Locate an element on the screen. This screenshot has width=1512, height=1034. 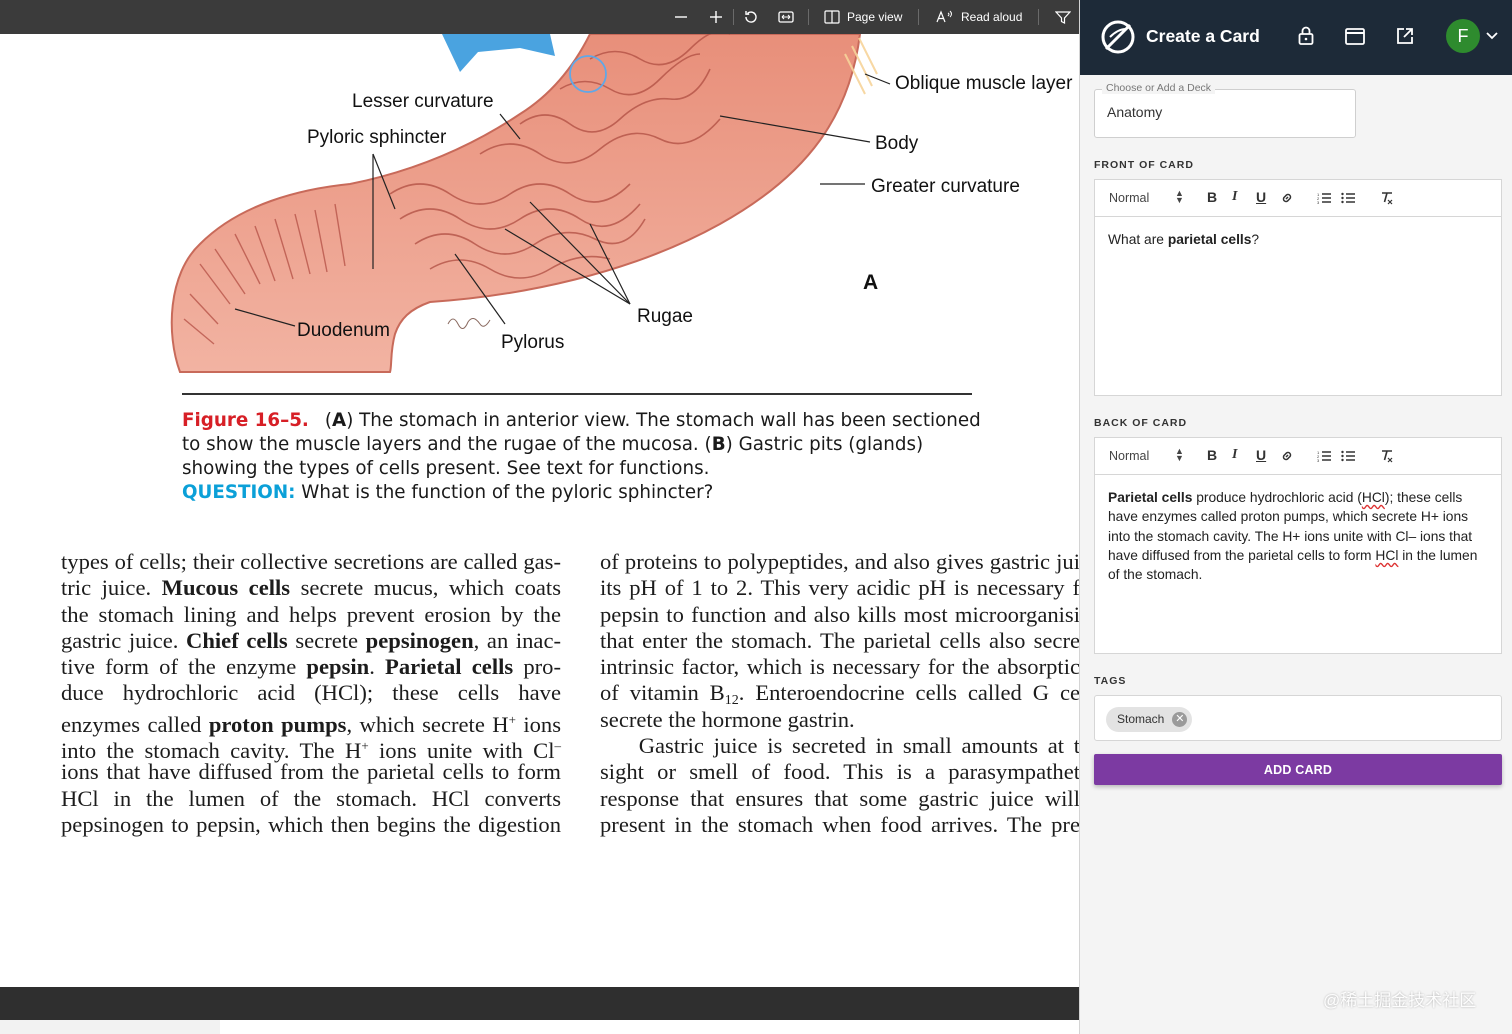
read-aloud-button: Read aloud is located at coordinates (979, 17).